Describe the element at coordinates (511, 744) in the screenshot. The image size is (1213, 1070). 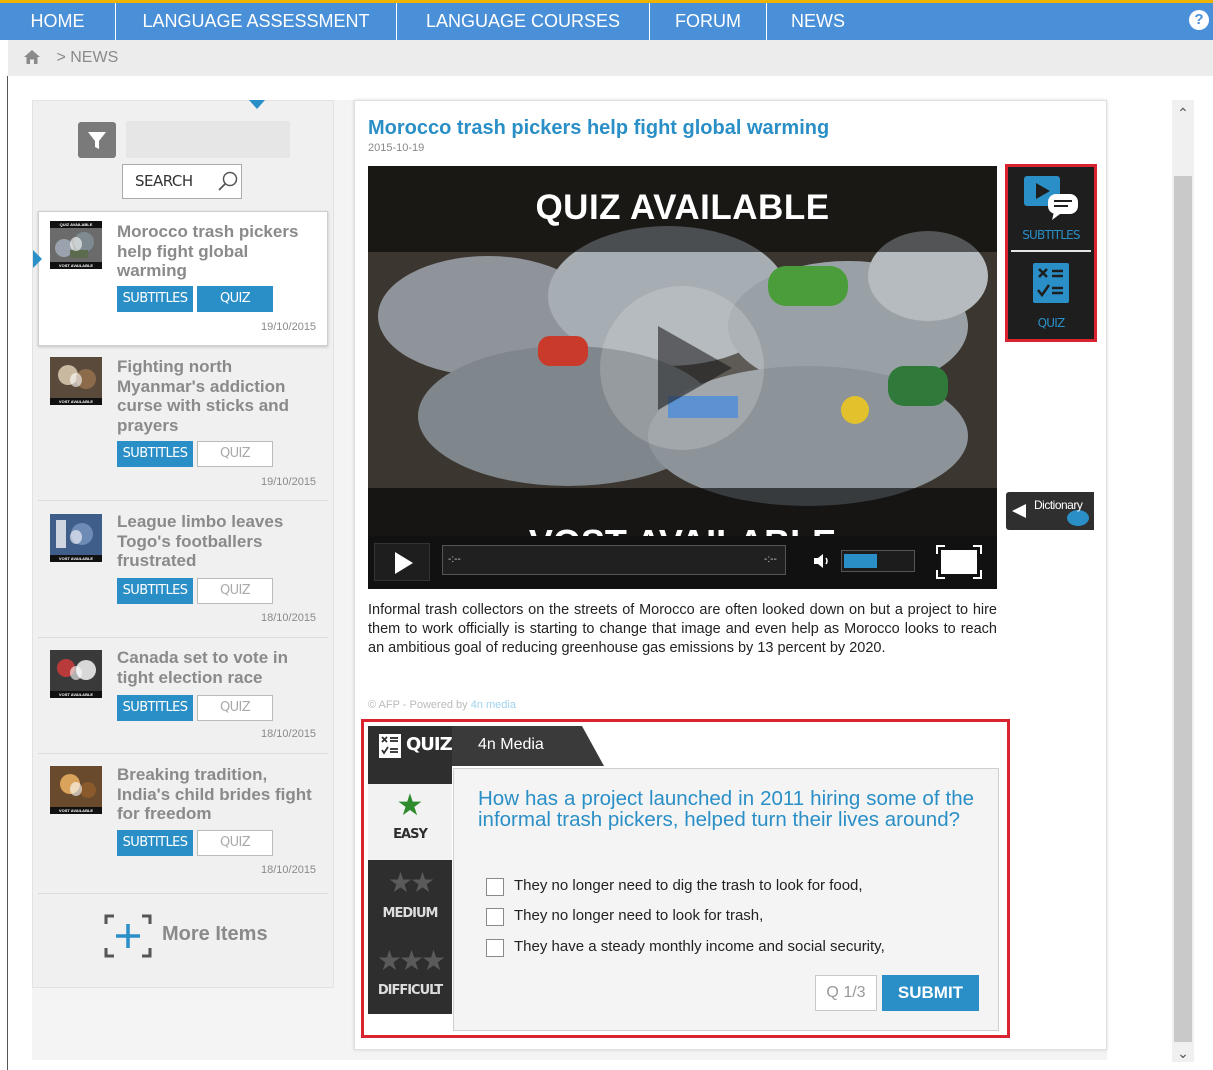
I see `quiz-source-label: 4n Media` at that location.